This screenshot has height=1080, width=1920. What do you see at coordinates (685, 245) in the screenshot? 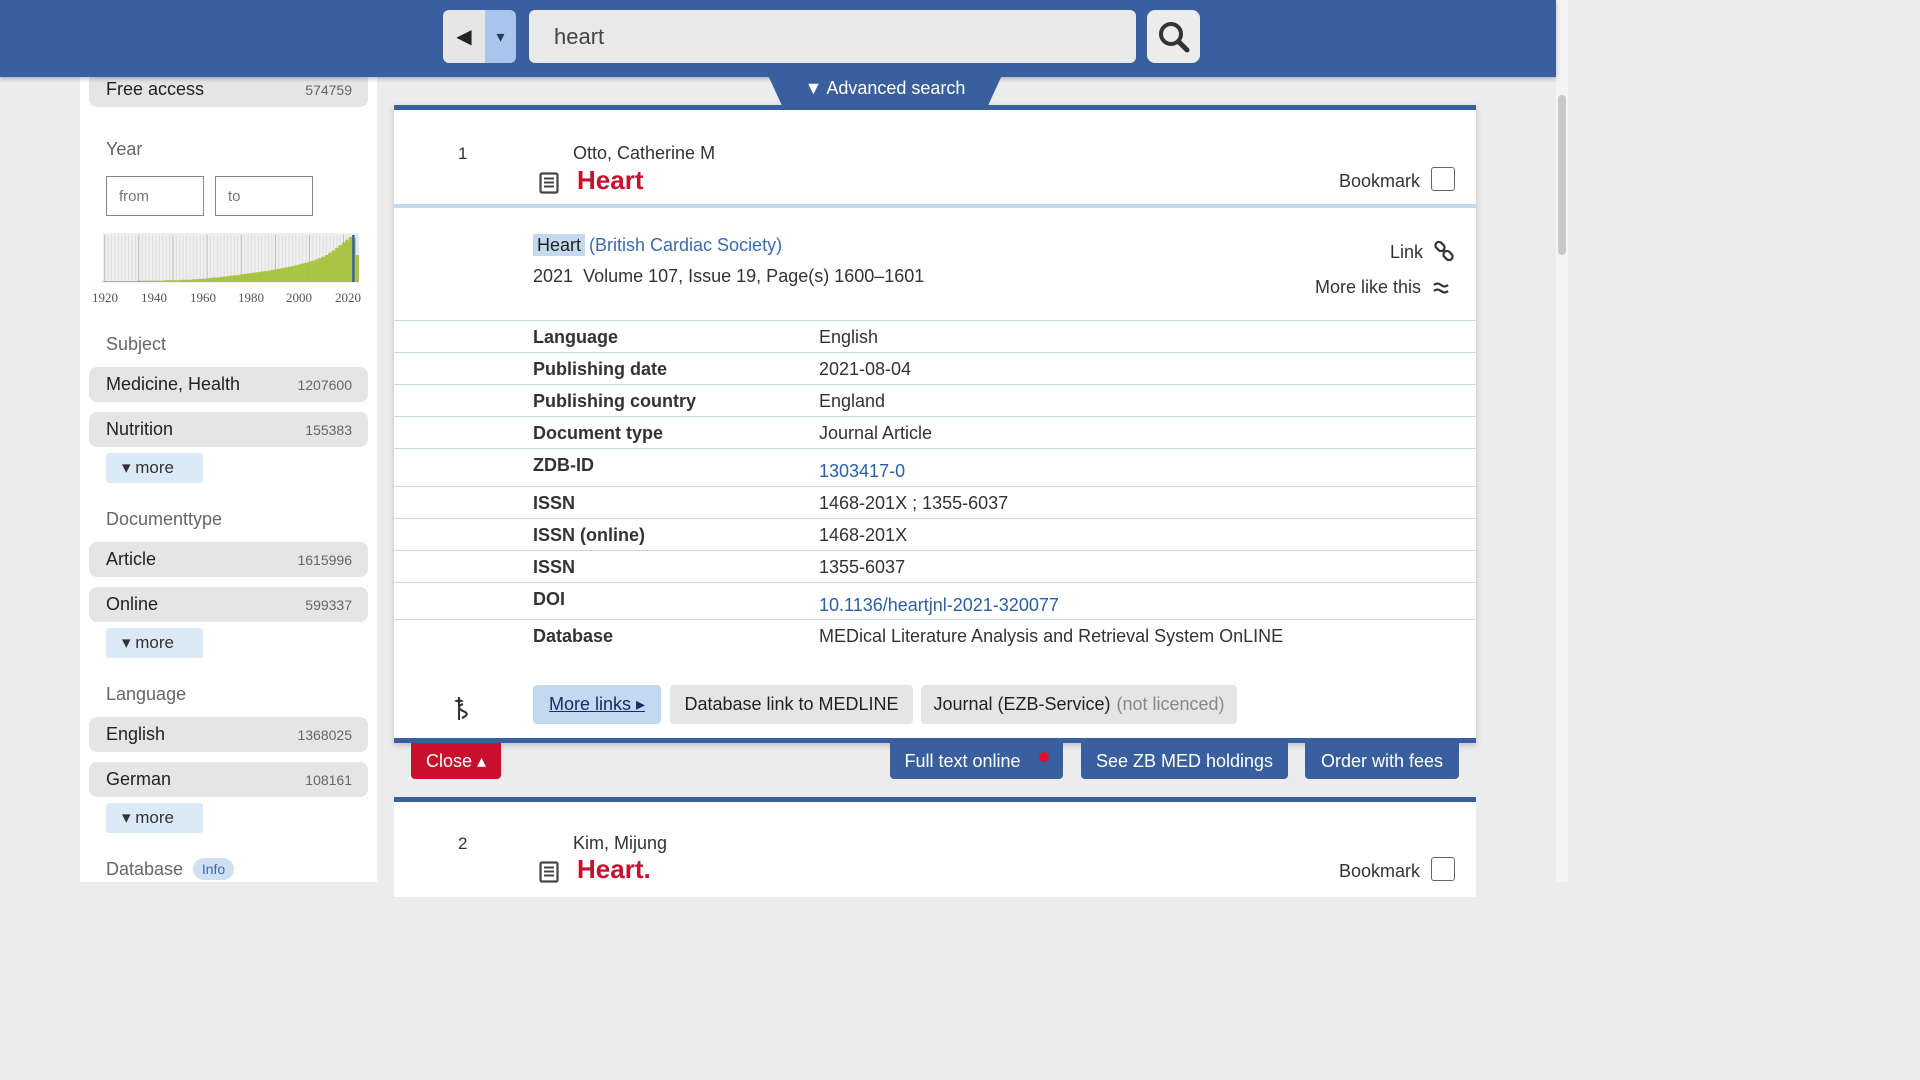
I see `journal-society-link: (British Cardiac Society)` at bounding box center [685, 245].